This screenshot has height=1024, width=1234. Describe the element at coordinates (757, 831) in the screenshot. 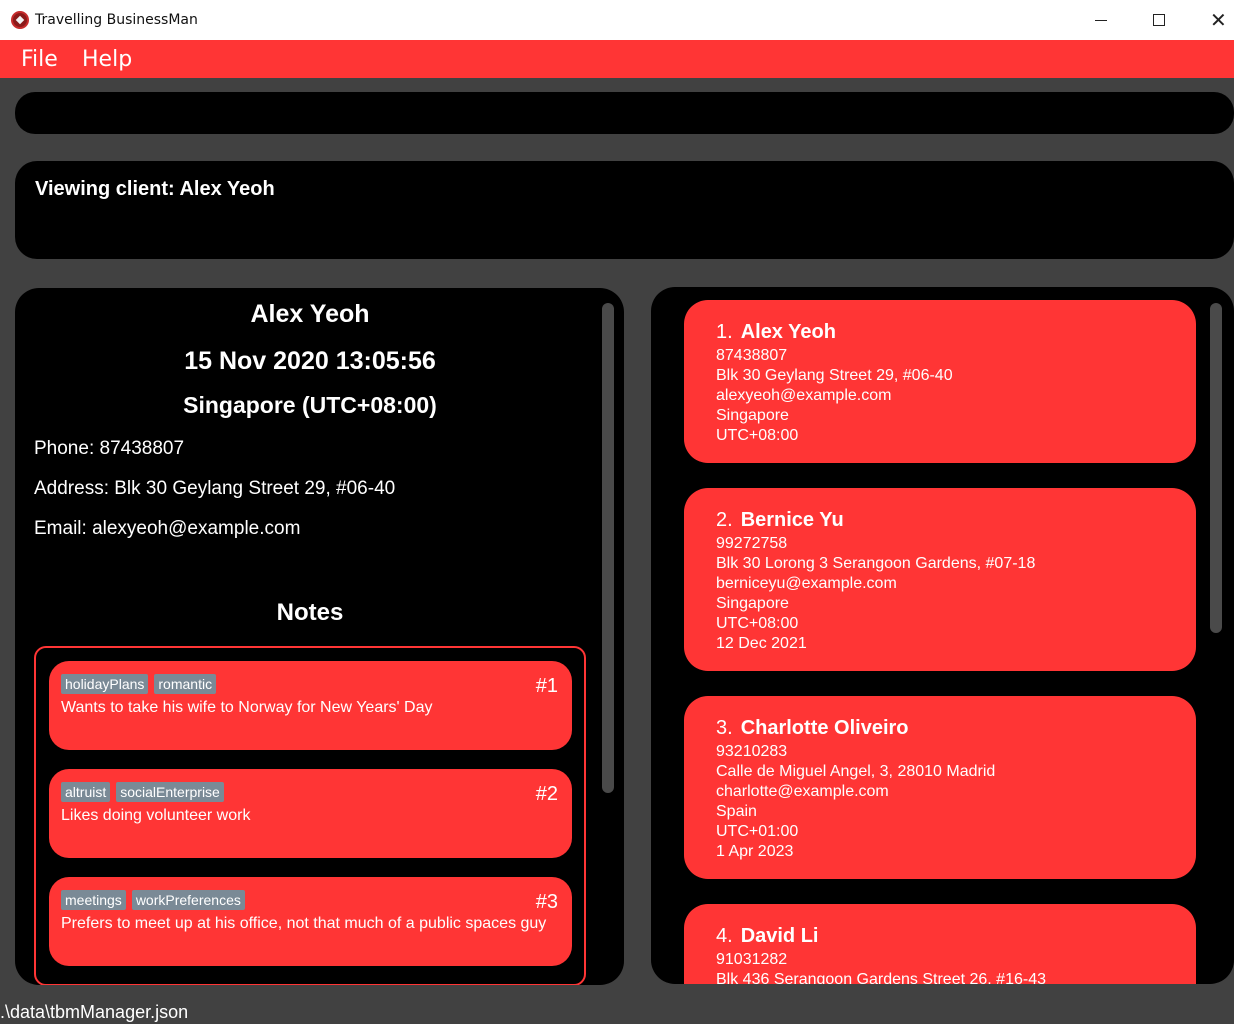

I see `client-timezone: UTC+01:00` at that location.